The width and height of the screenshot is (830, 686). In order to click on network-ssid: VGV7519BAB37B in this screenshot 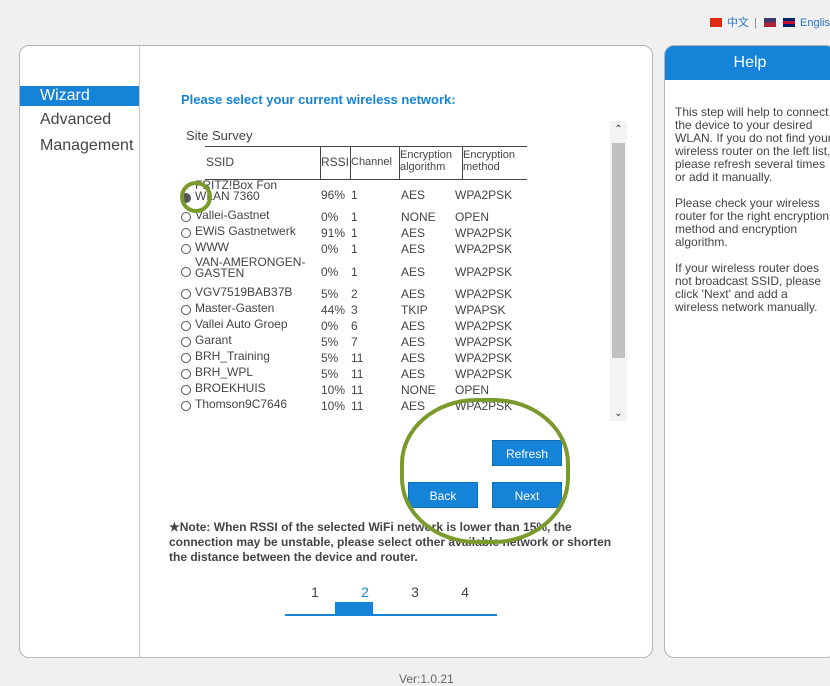, I will do `click(244, 292)`.